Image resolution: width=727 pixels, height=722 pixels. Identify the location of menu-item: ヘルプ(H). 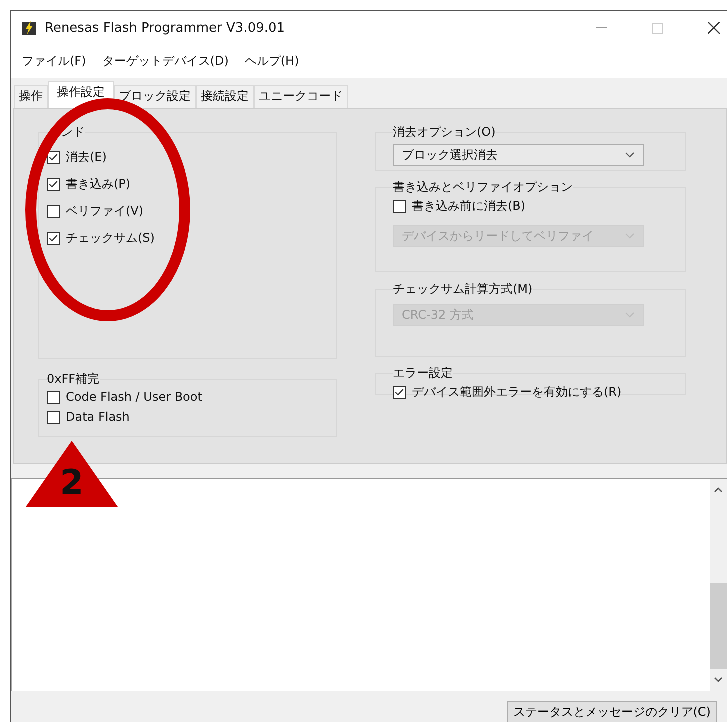
(272, 61).